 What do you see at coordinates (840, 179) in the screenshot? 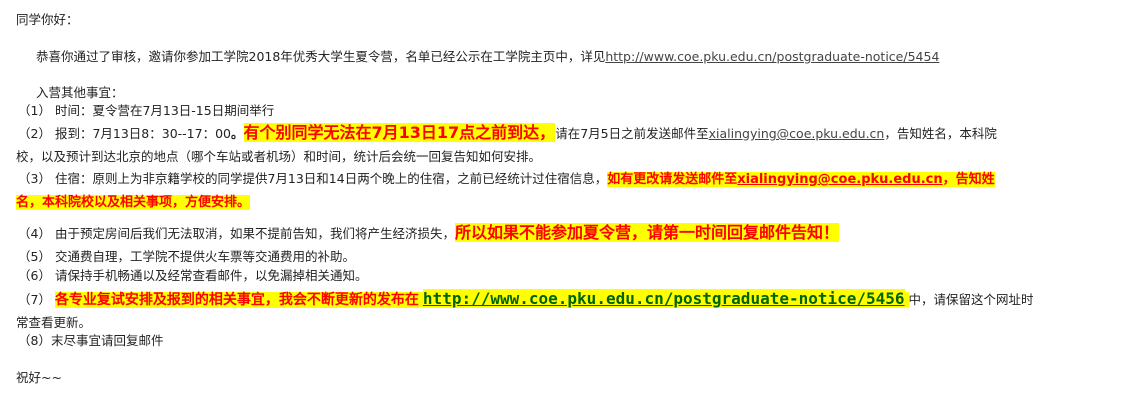
I see `email-link-highlight: xialingying@coe.pku.edu.cn` at bounding box center [840, 179].